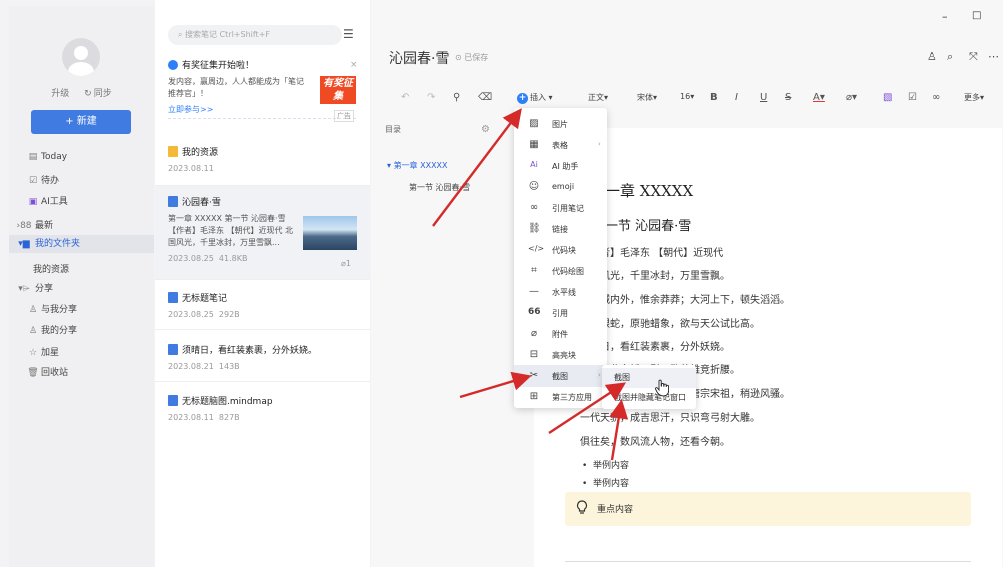  I want to click on menu-item-third-party-apps: ⊞ 第三方应用, so click(560, 397).